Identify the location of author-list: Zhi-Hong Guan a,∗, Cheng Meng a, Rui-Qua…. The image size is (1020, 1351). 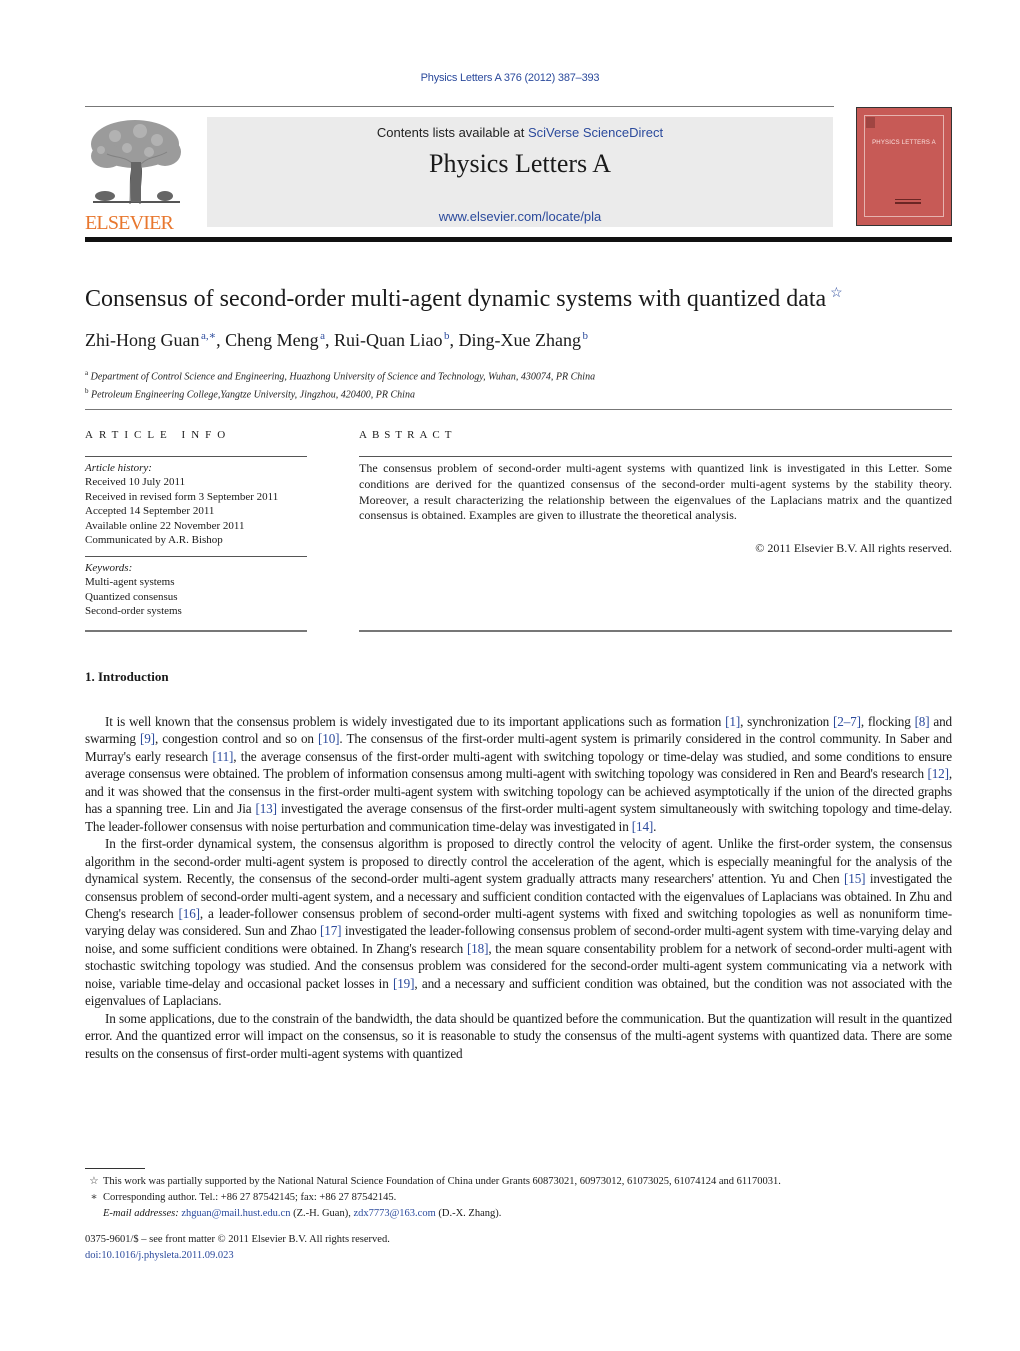
(337, 340).